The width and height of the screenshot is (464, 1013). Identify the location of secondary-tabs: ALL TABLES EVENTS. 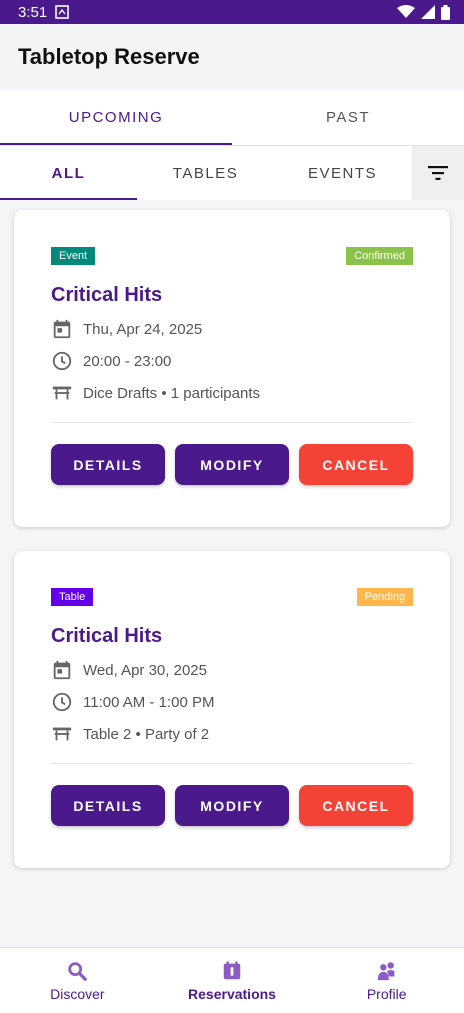
(206, 173).